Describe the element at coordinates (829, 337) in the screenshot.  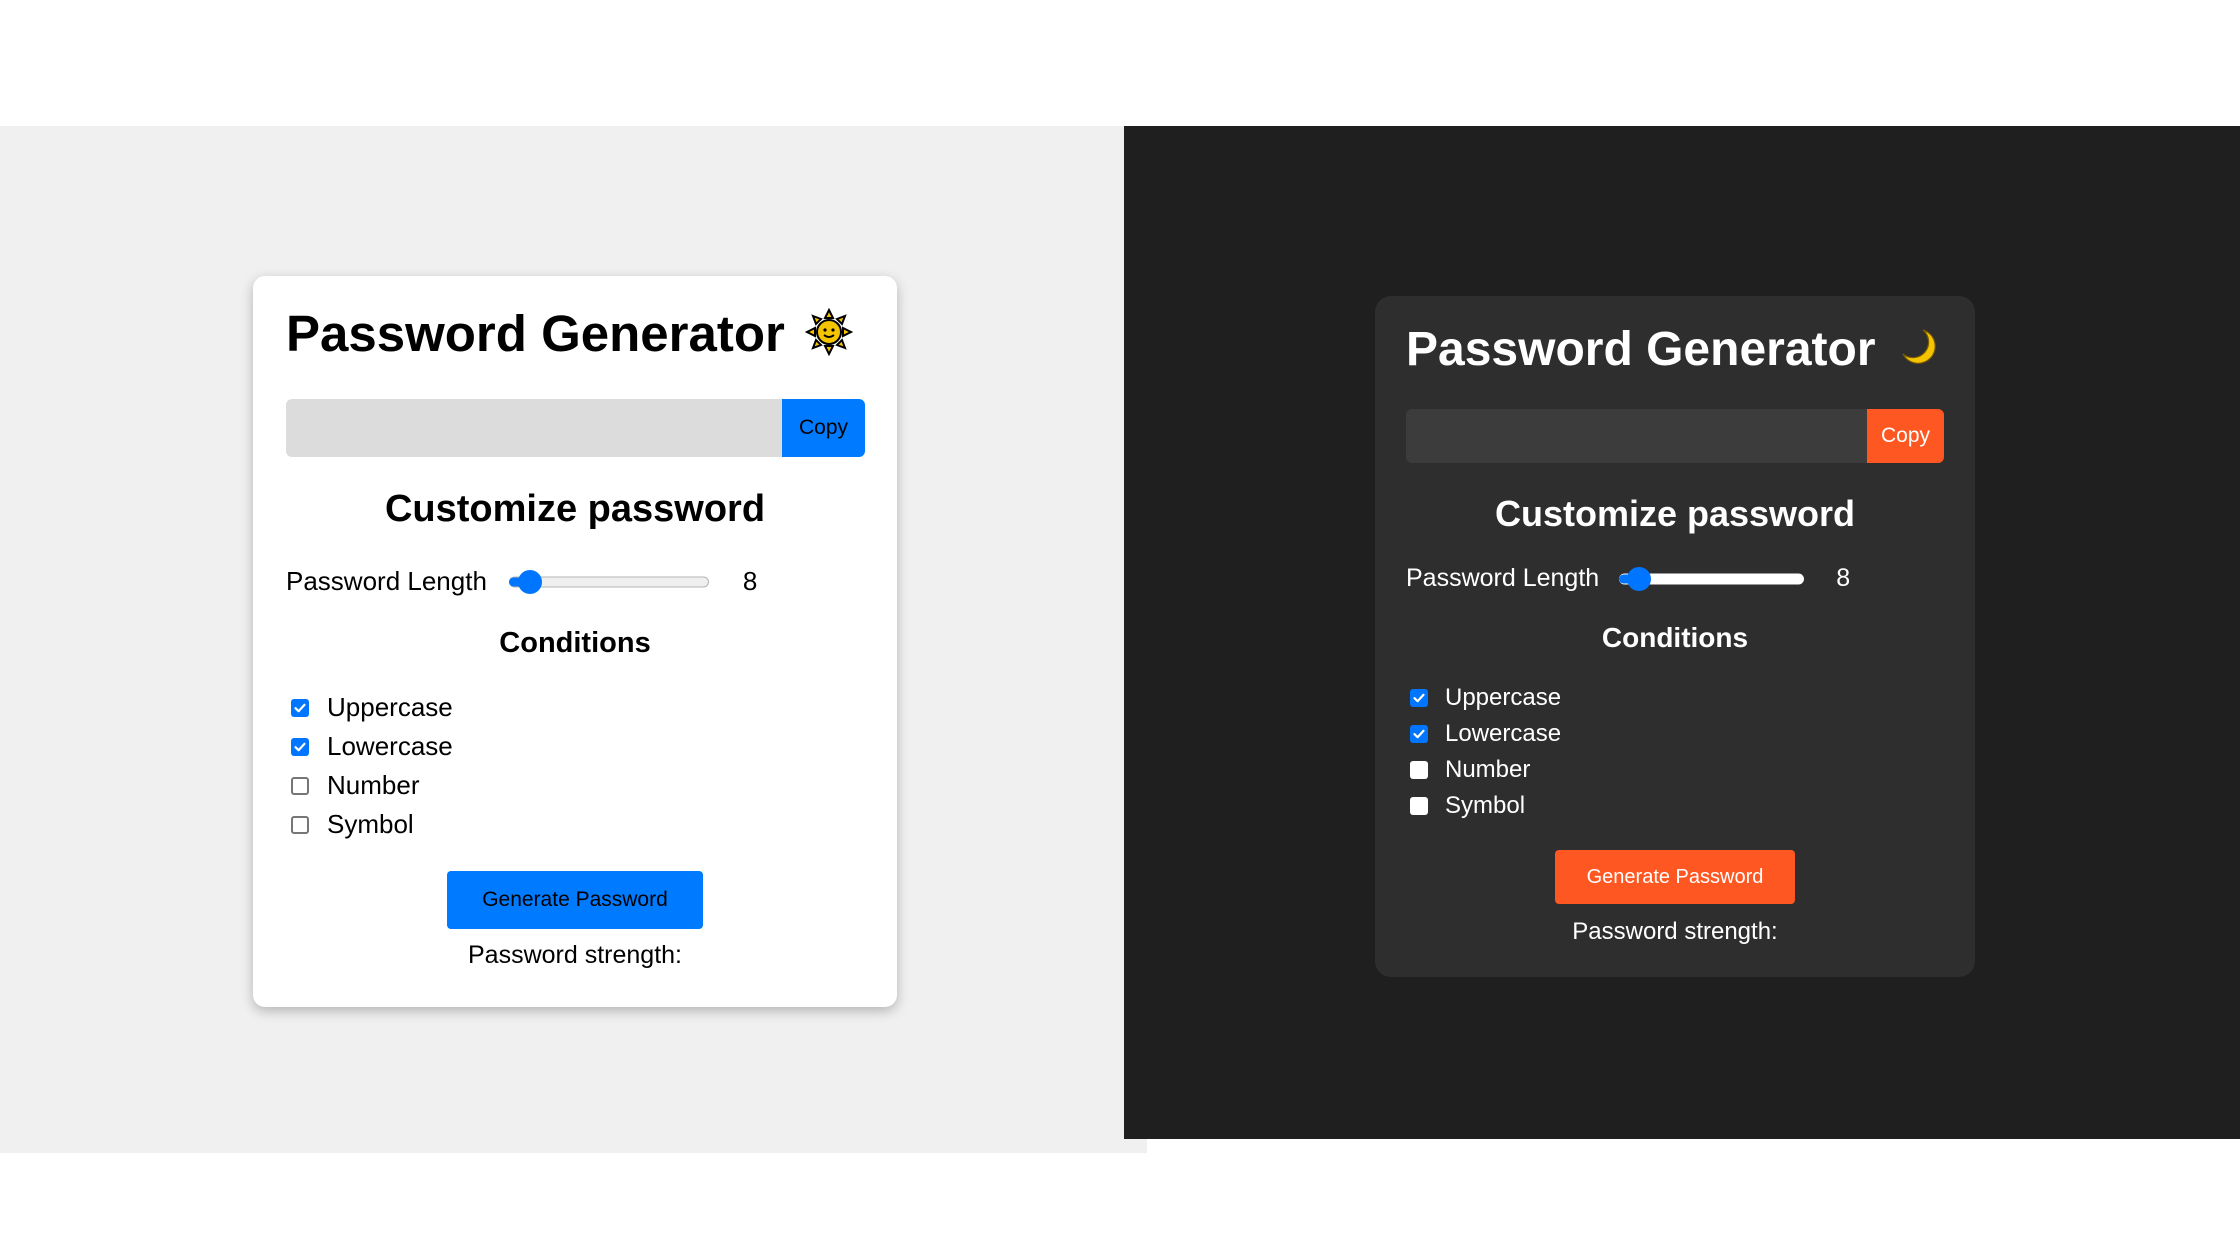
I see `sun-icon` at that location.